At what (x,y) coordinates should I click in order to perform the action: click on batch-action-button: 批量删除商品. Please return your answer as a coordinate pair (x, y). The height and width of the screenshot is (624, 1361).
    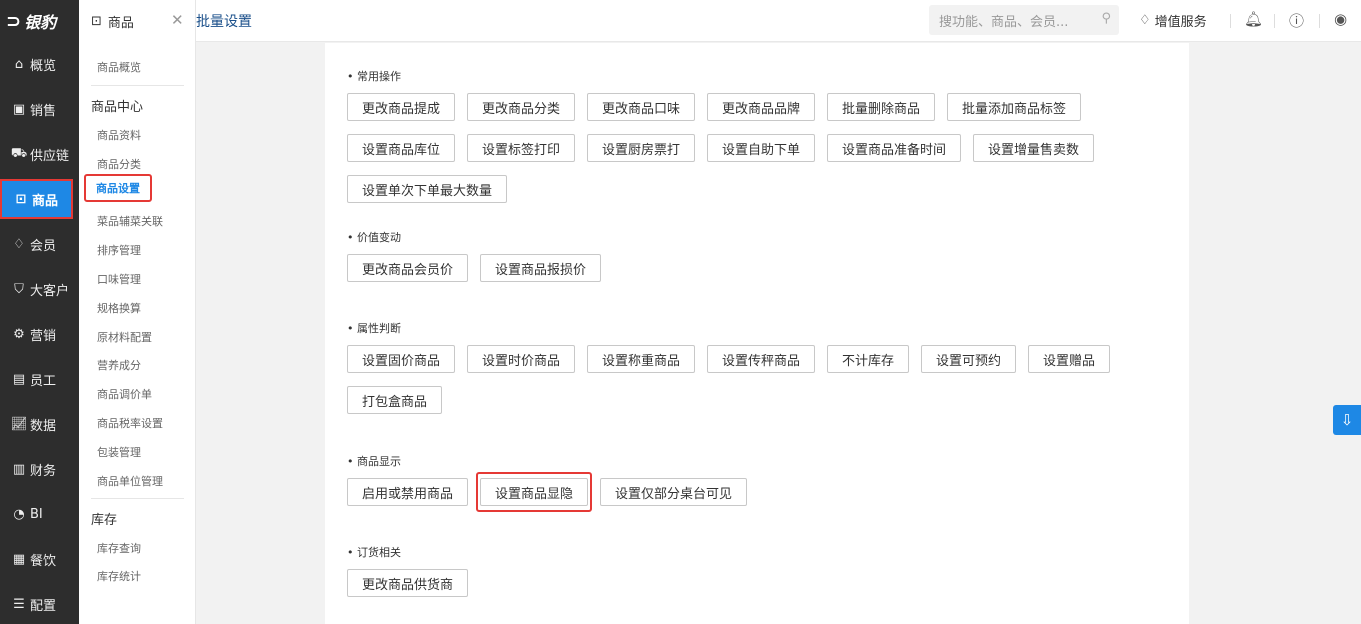
    Looking at the image, I should click on (881, 107).